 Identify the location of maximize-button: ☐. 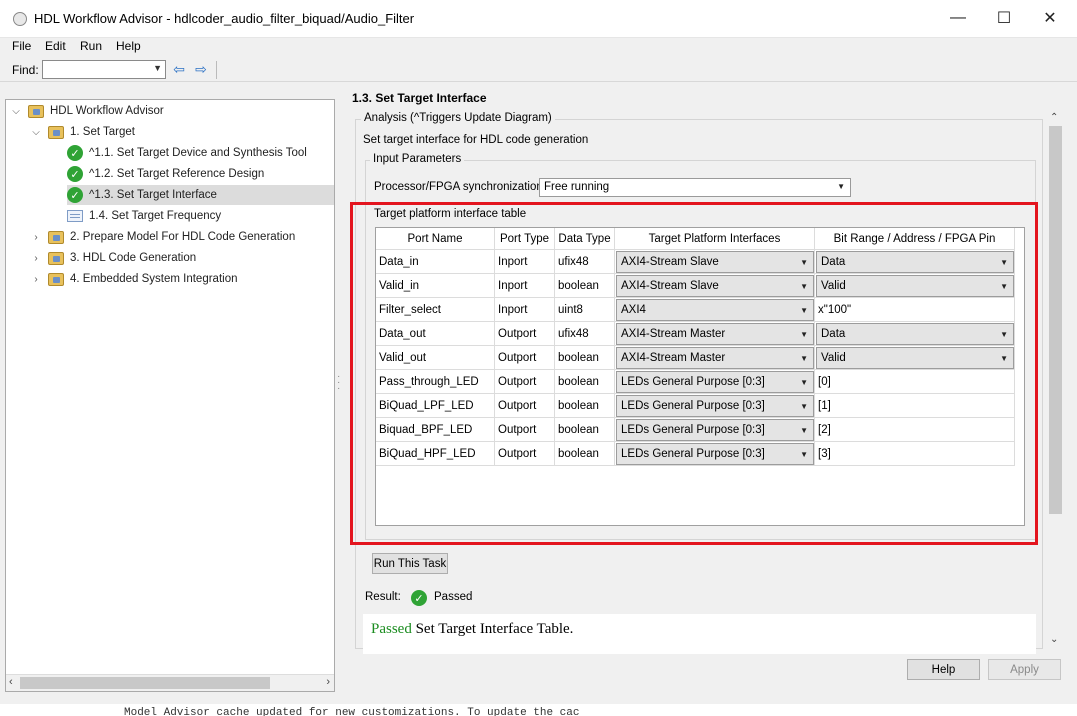
(1004, 18).